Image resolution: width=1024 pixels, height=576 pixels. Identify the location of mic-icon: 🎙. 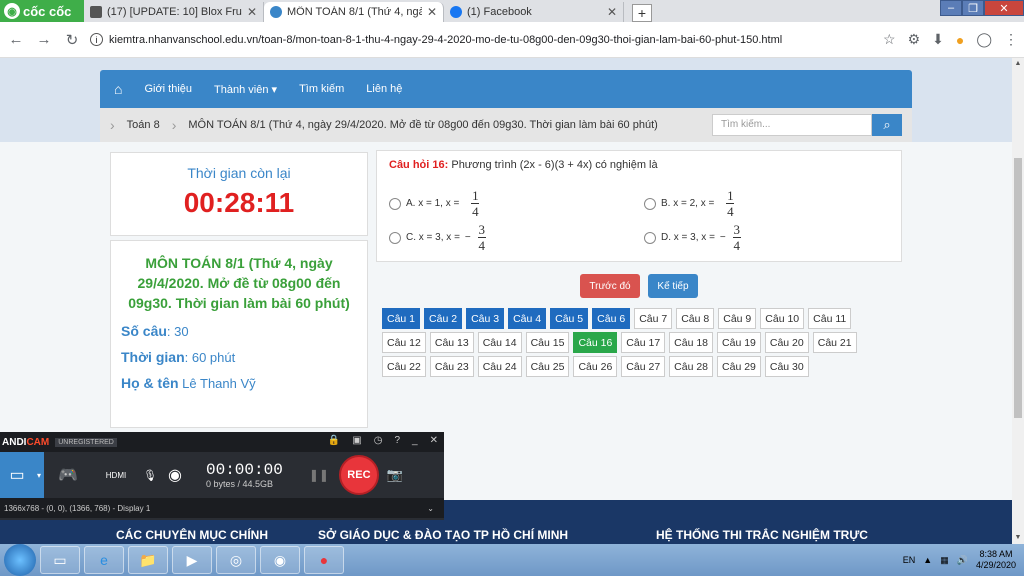
(150, 475).